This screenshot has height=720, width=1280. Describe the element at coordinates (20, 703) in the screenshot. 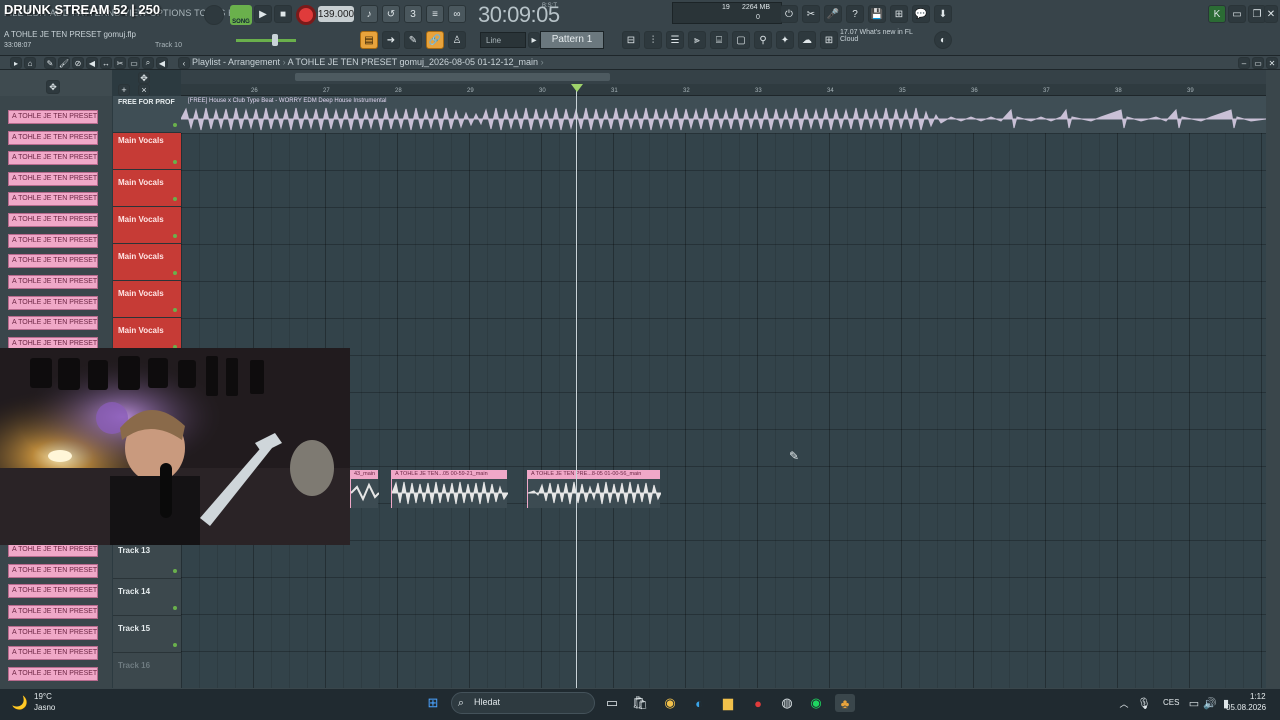

I see `weather-icon: 🌙` at that location.